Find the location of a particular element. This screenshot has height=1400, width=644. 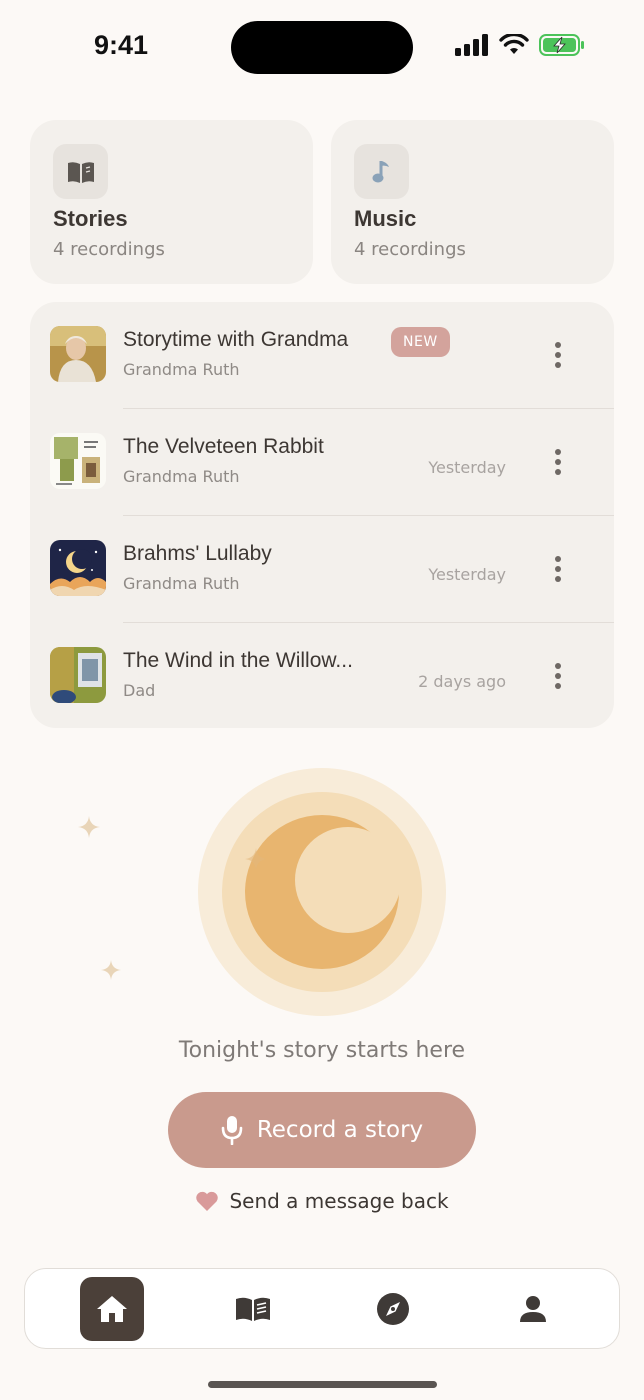

wifi-icon is located at coordinates (514, 44).